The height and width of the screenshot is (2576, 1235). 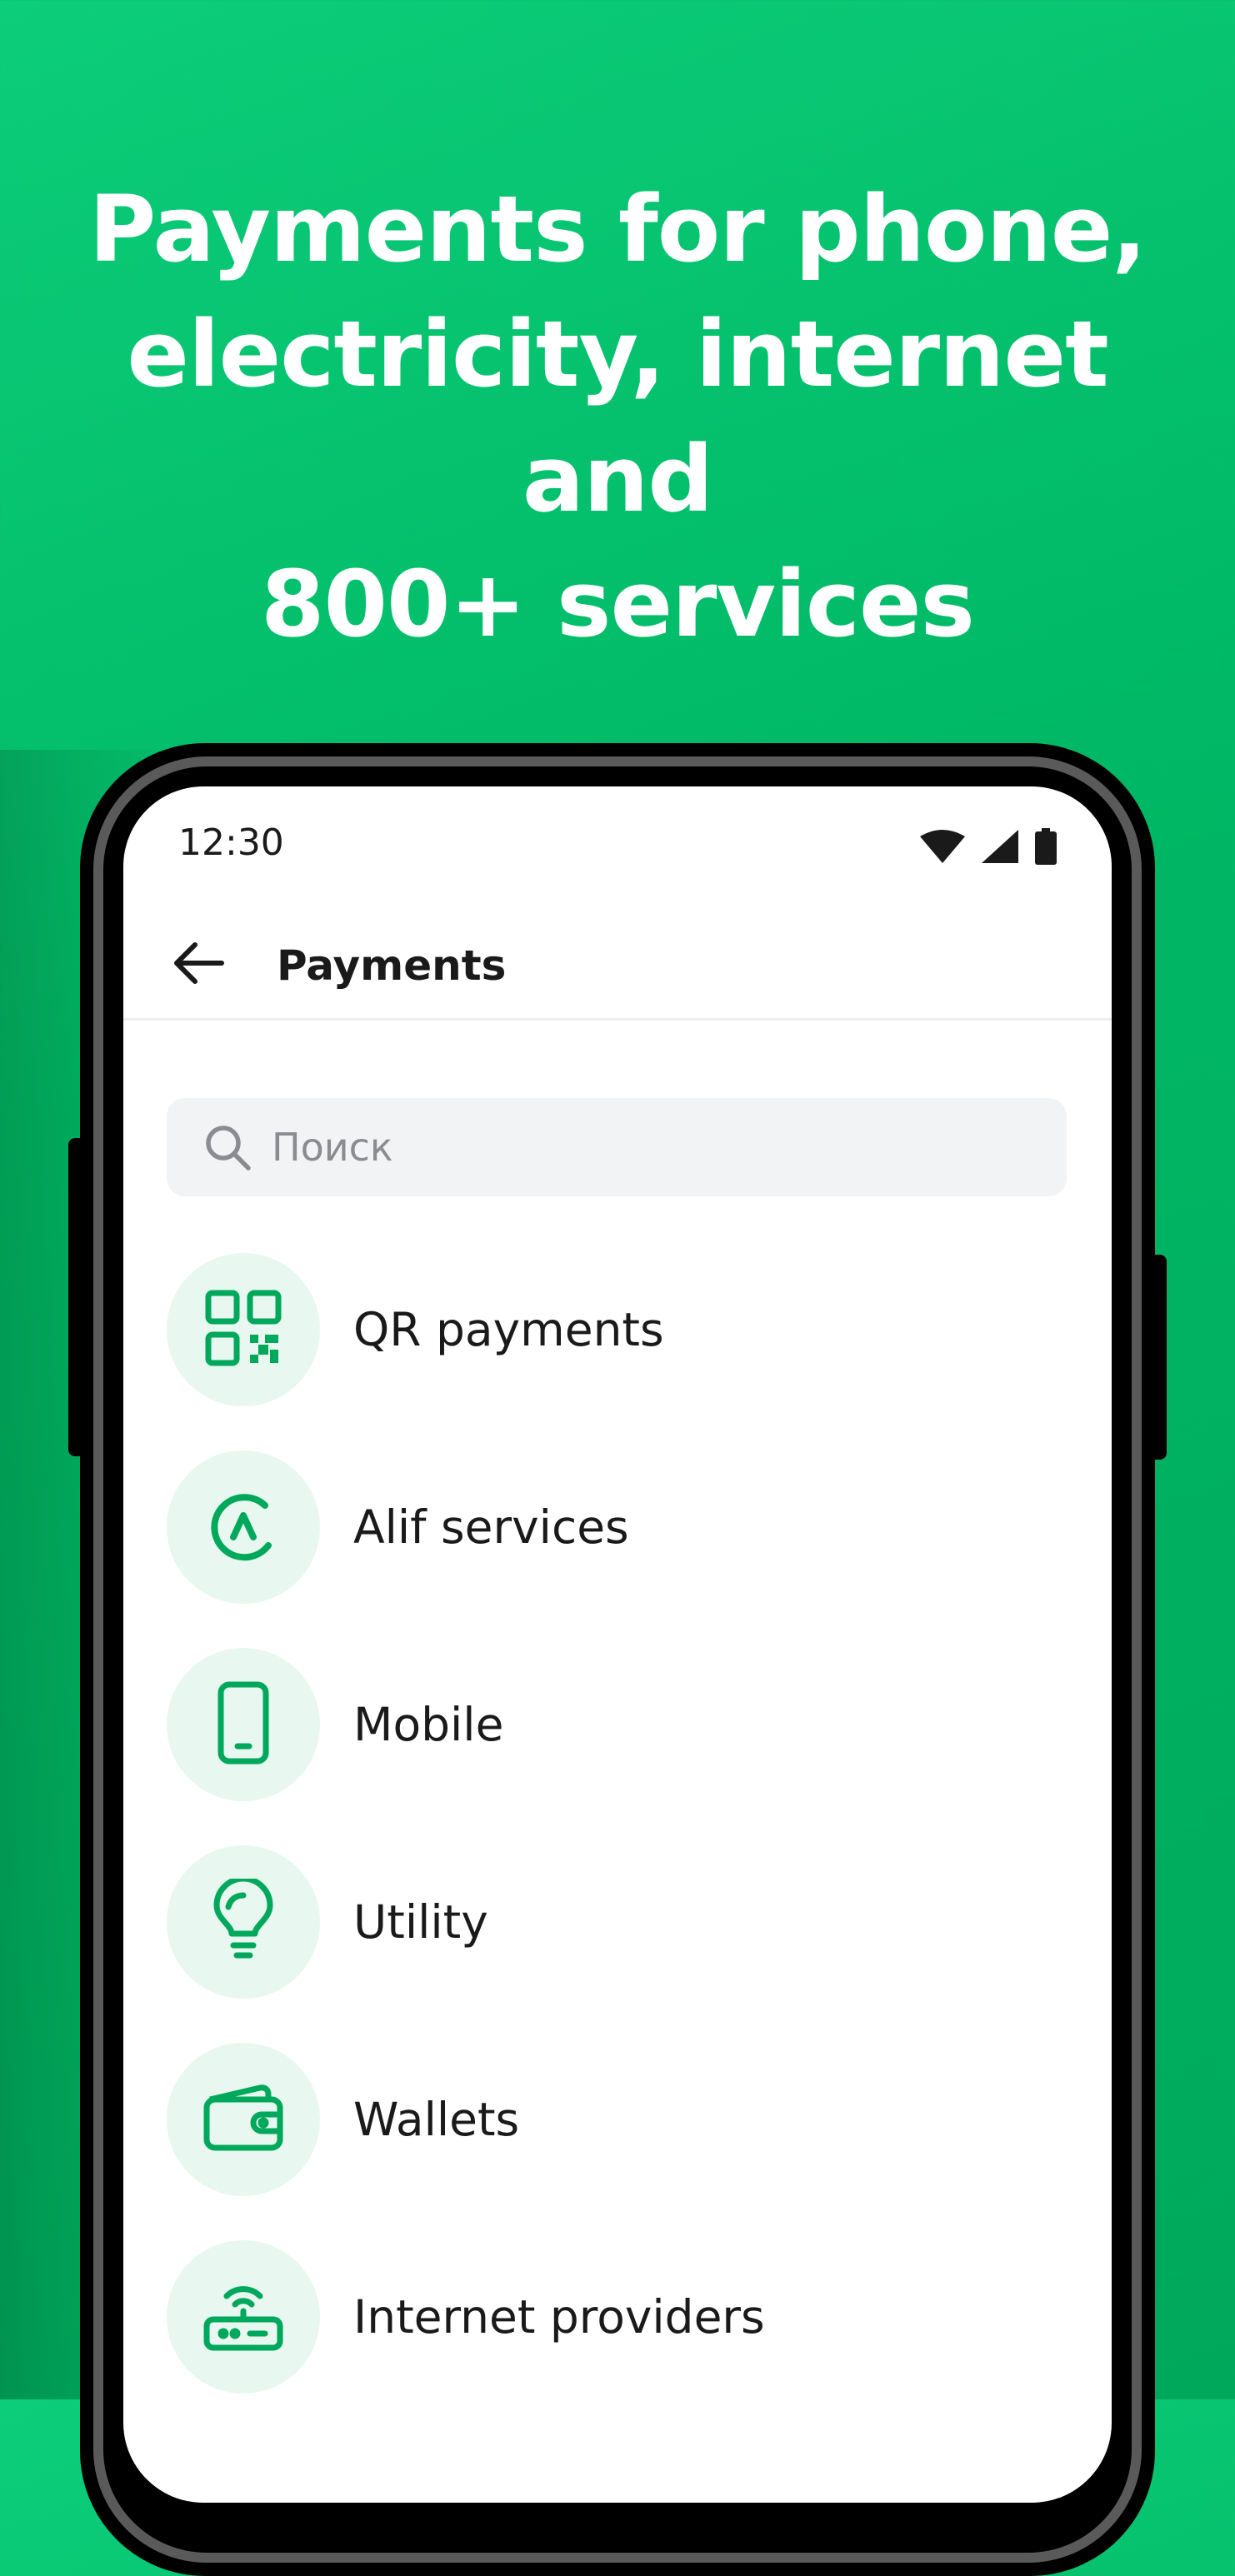 I want to click on smartphone-icon, so click(x=243, y=1724).